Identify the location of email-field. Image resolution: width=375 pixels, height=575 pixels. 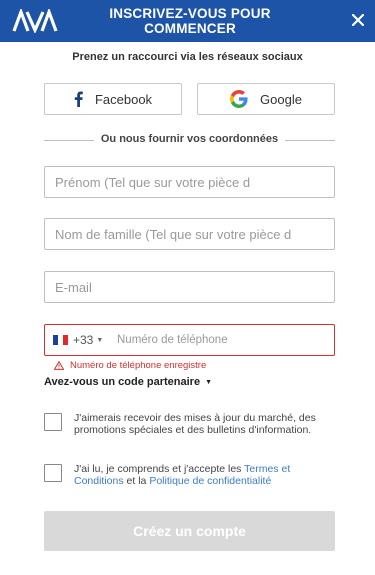
(189, 287).